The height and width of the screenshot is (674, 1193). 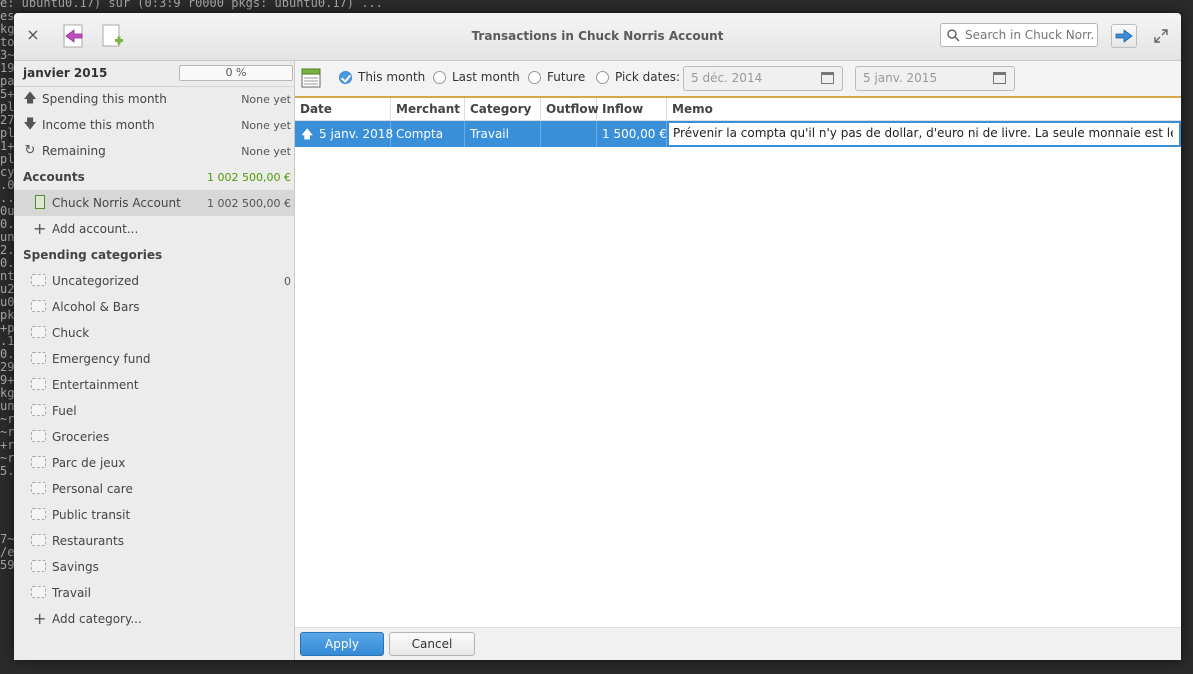 I want to click on category-item: Savings, so click(x=154, y=567).